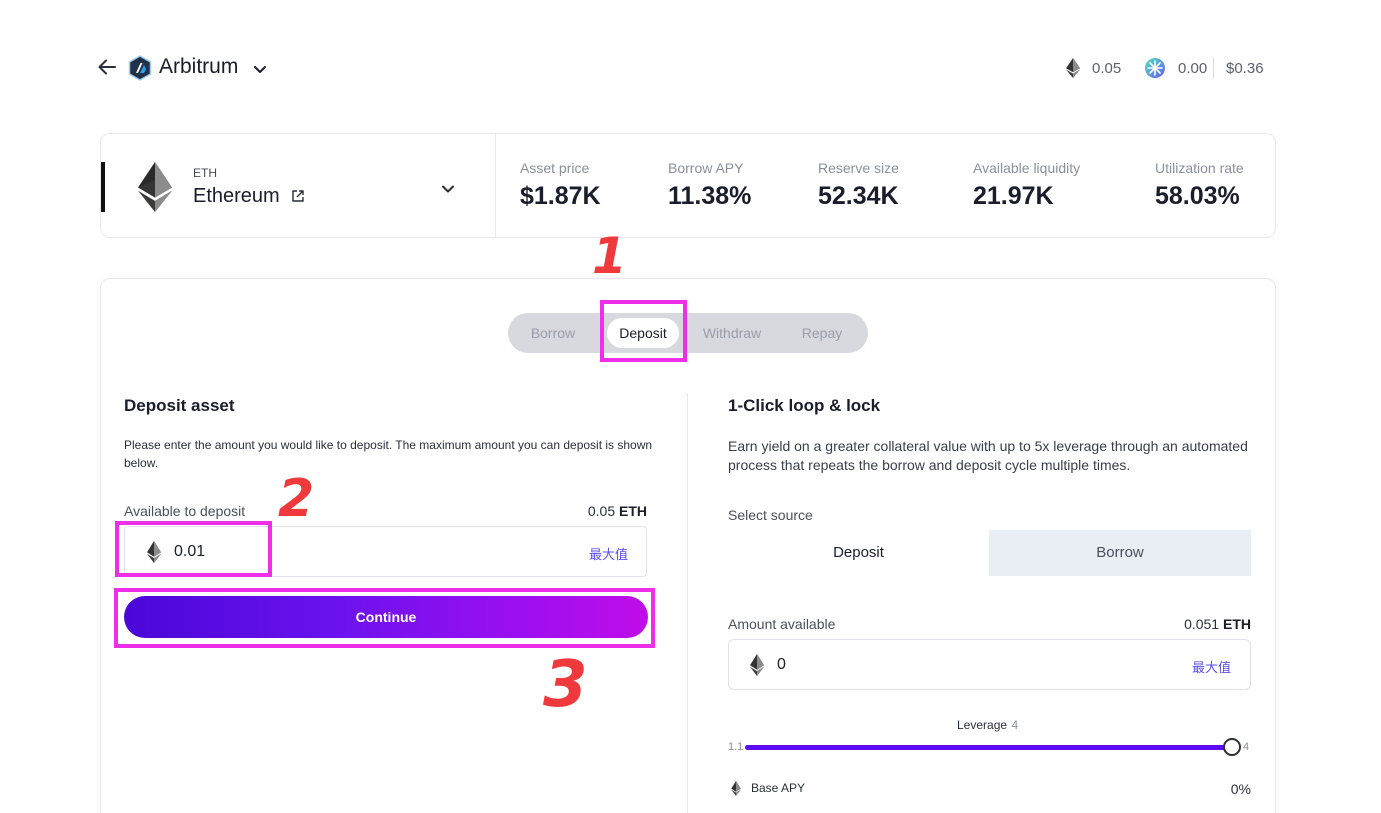 The height and width of the screenshot is (813, 1381). What do you see at coordinates (1237, 624) in the screenshot?
I see `amount-available-unit: ETH` at bounding box center [1237, 624].